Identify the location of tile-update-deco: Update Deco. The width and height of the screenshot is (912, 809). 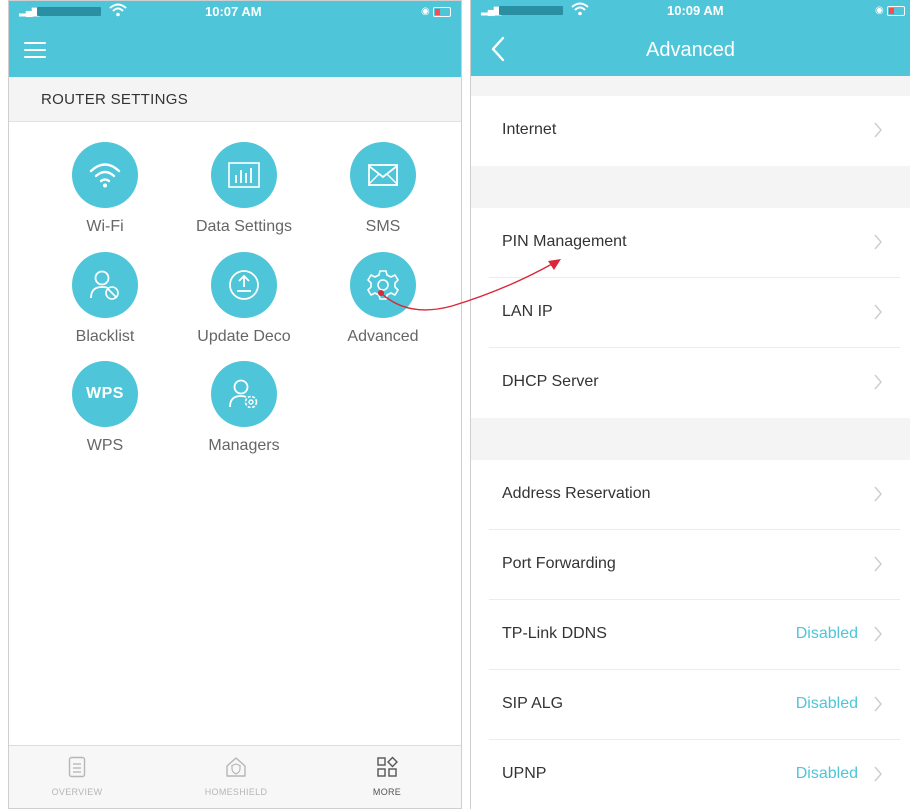
(244, 299).